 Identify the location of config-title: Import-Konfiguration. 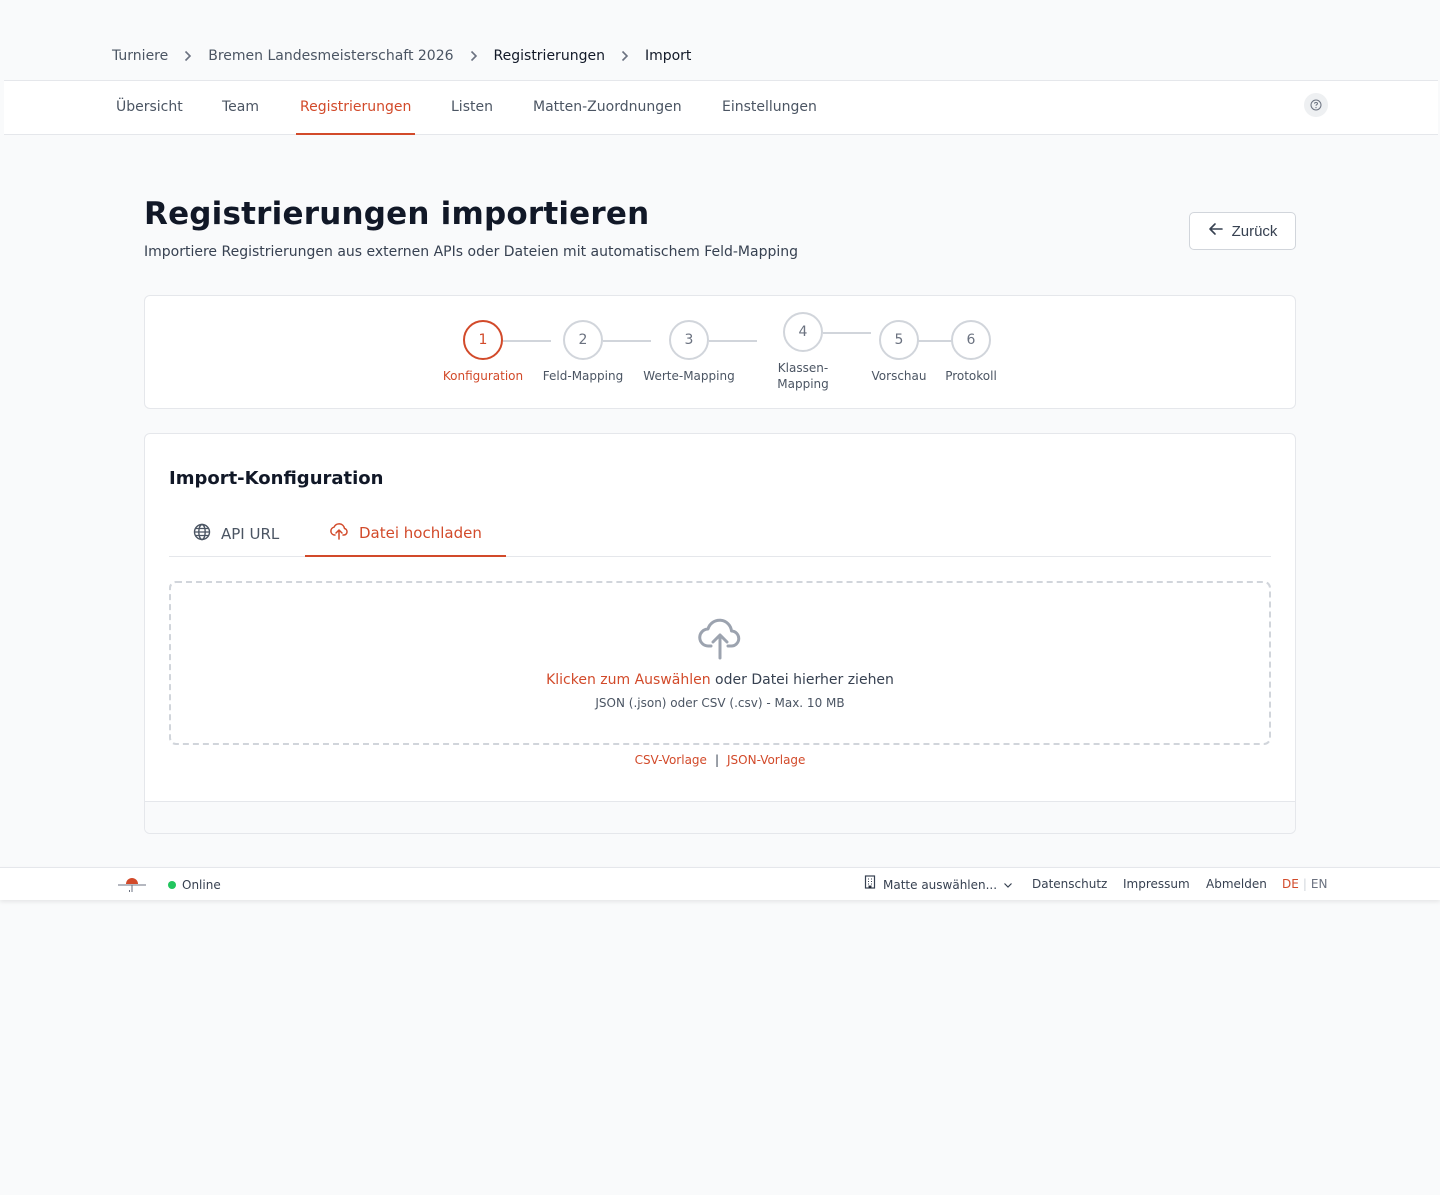
(276, 478).